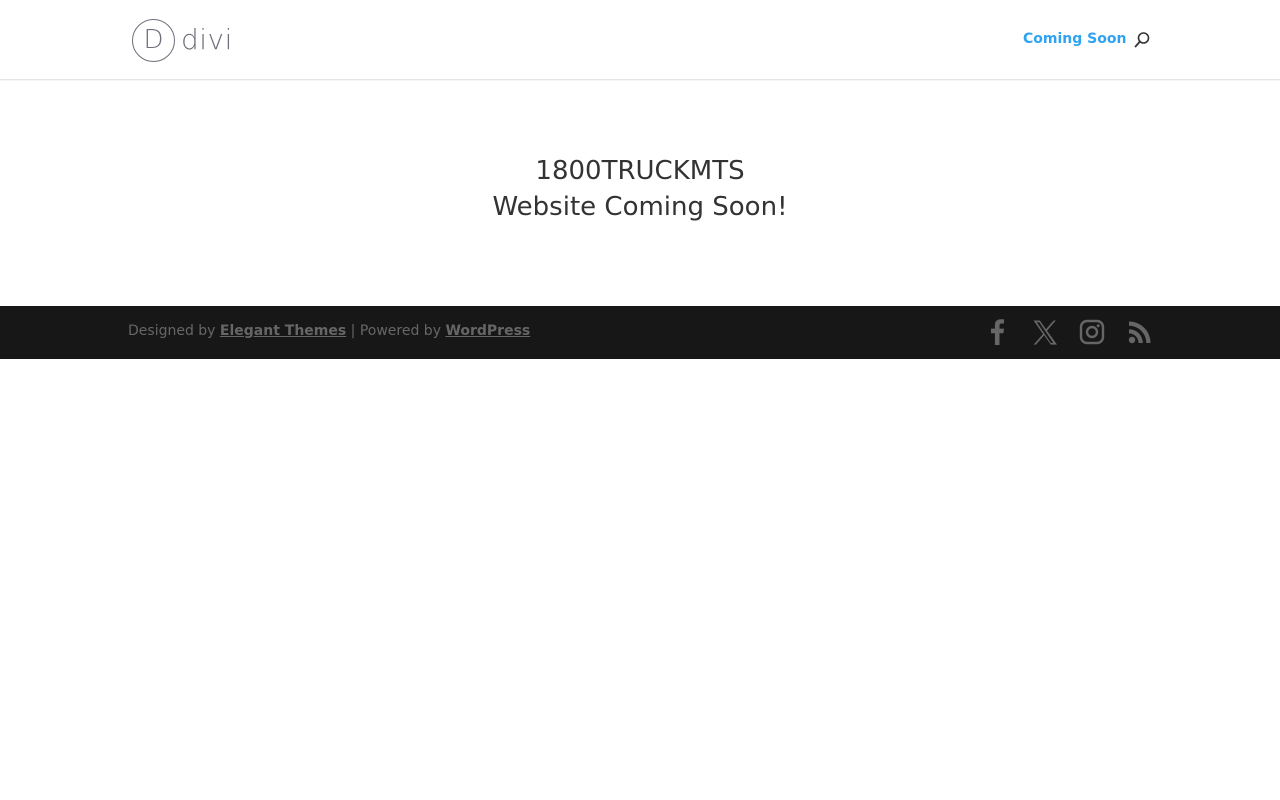 The width and height of the screenshot is (1280, 800). Describe the element at coordinates (640, 189) in the screenshot. I see `page-headline: 1800TRUCKMTS Website Coming Soon!` at that location.